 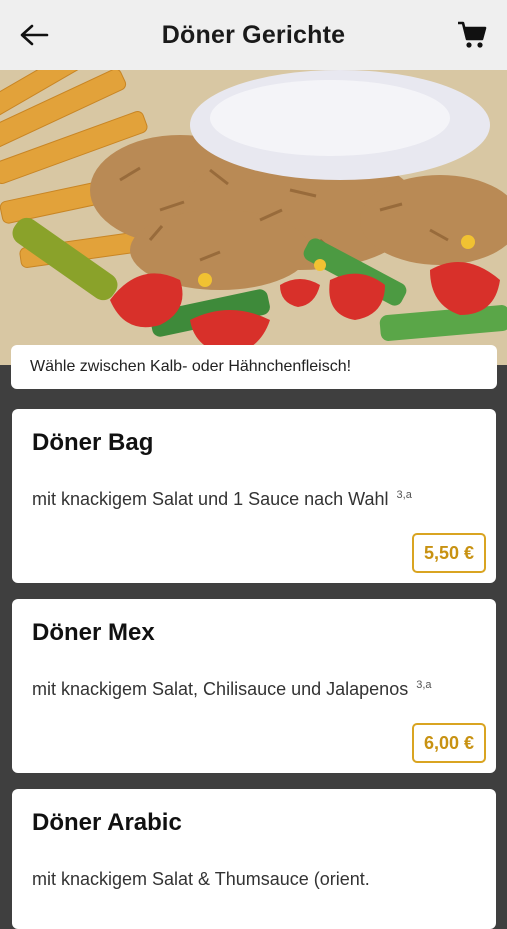 I want to click on menu-item-description: mit knackigem Salat & Thumsauce (orient., so click(x=254, y=879).